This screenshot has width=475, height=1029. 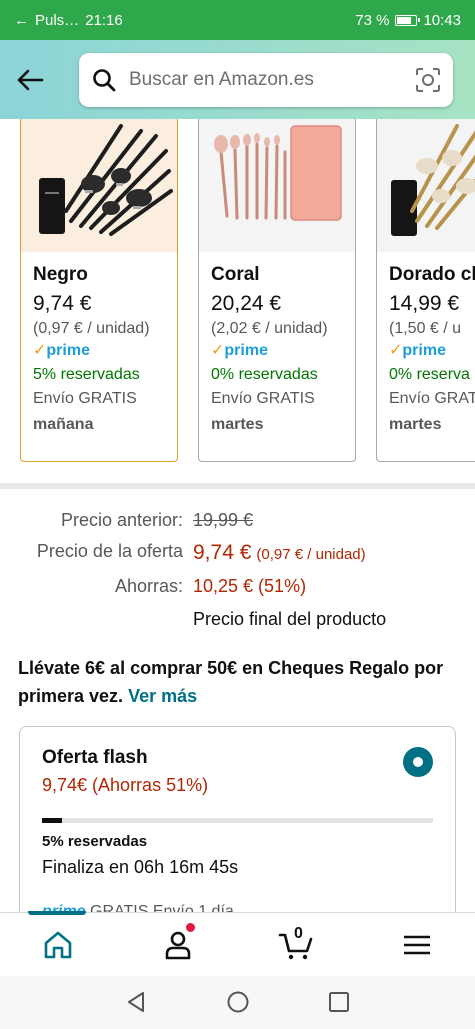 I want to click on section-divider, so click(x=237, y=486).